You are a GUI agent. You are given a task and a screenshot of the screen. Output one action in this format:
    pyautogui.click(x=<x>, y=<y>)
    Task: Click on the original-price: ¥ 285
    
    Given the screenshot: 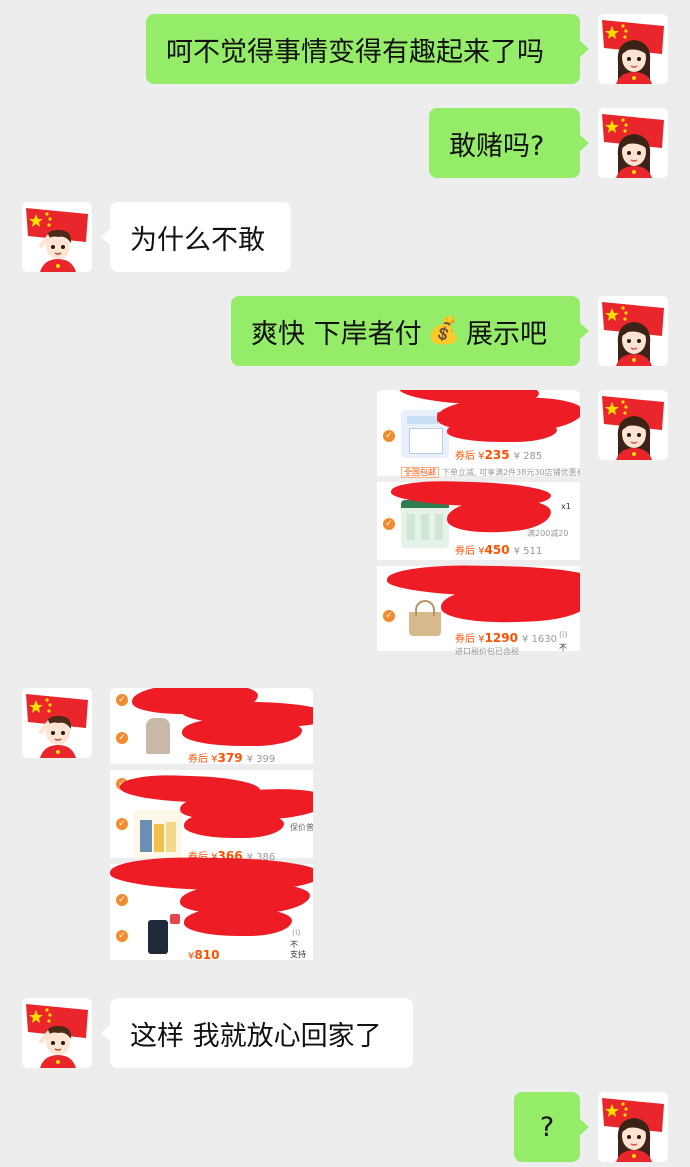 What is the action you would take?
    pyautogui.click(x=528, y=456)
    